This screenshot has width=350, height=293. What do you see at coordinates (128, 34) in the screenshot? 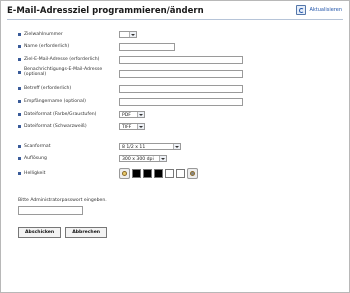
I see `zielwahlnummer-select` at bounding box center [128, 34].